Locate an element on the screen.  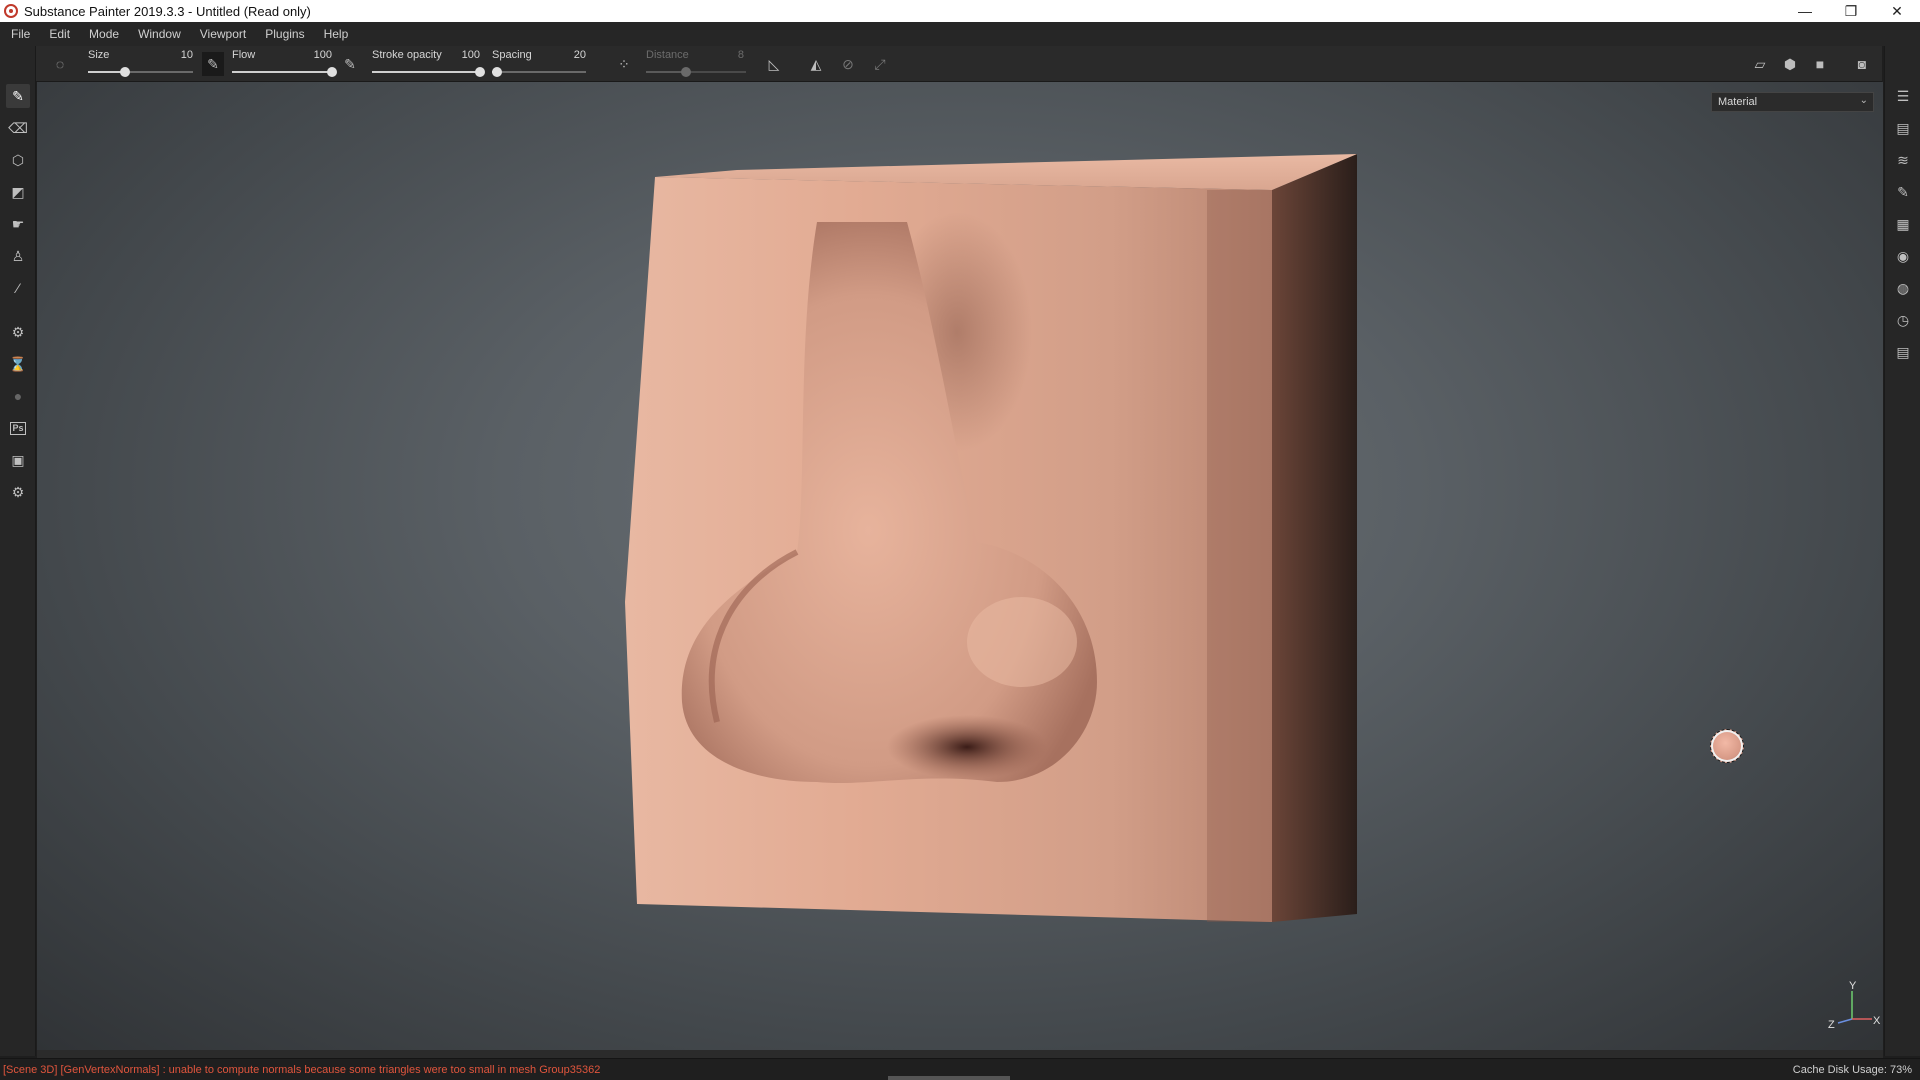
spacing-track is located at coordinates (538, 72).